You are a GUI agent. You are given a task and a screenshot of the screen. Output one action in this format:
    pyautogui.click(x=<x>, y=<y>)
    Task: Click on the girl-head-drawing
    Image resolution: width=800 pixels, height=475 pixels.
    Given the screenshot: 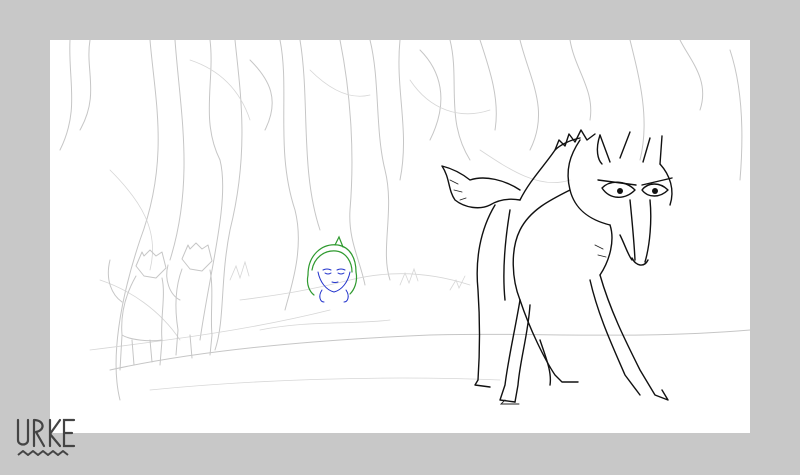 What is the action you would take?
    pyautogui.click(x=332, y=269)
    